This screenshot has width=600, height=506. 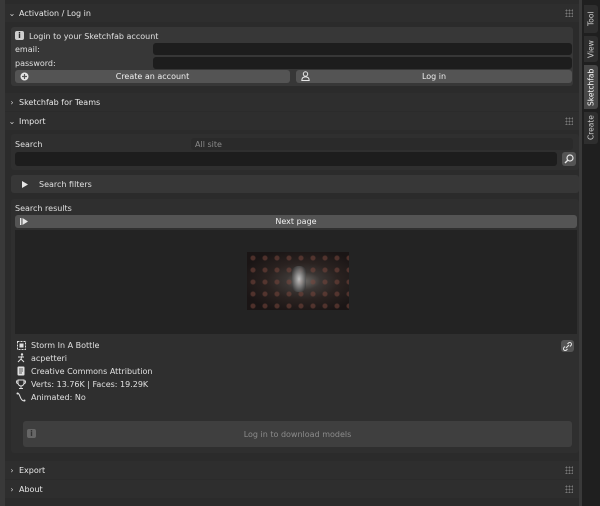 What do you see at coordinates (21, 345) in the screenshot?
I see `model-icon` at bounding box center [21, 345].